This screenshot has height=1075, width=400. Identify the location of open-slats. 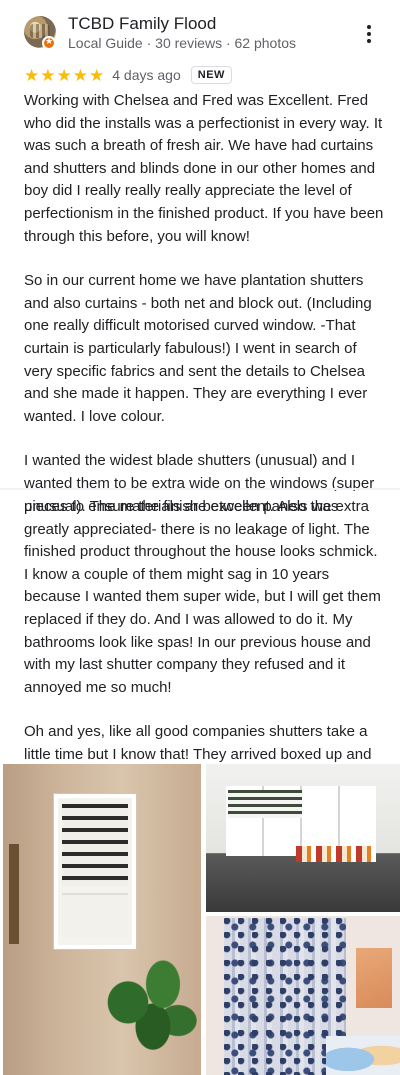
(265, 804).